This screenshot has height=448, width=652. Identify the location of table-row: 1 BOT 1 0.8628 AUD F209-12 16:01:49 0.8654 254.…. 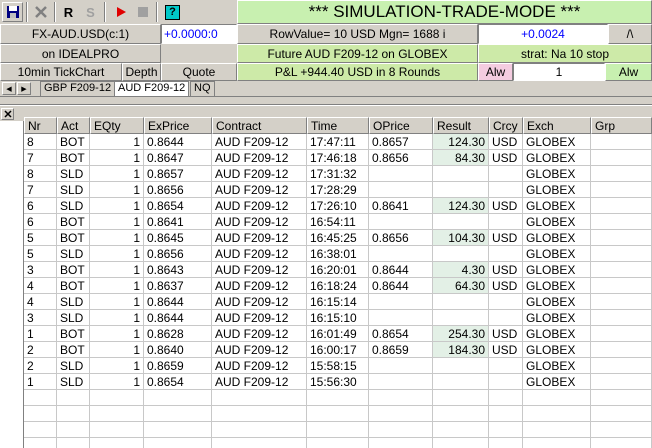
(338, 334).